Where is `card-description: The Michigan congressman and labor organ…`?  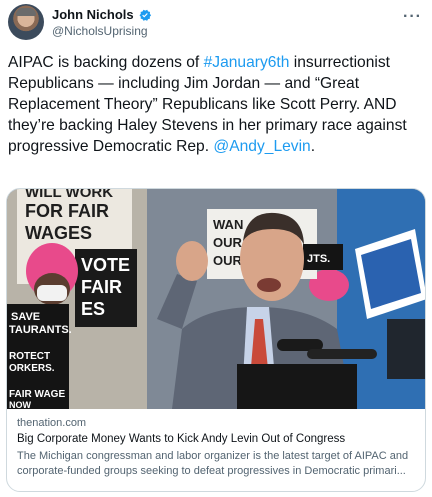 card-description: The Michigan congressman and labor organ… is located at coordinates (213, 463).